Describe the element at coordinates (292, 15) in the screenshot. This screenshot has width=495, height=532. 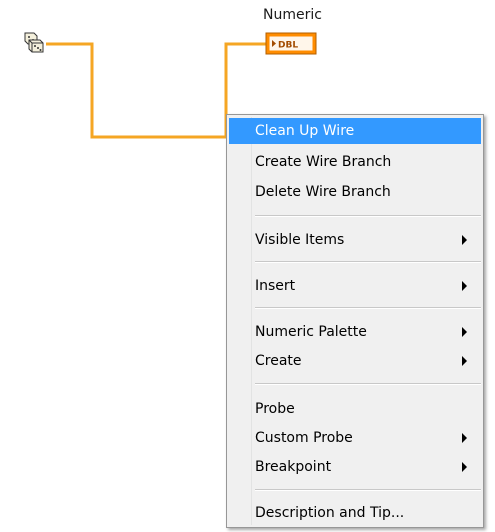
I see `indicator-label: Numeric` at that location.